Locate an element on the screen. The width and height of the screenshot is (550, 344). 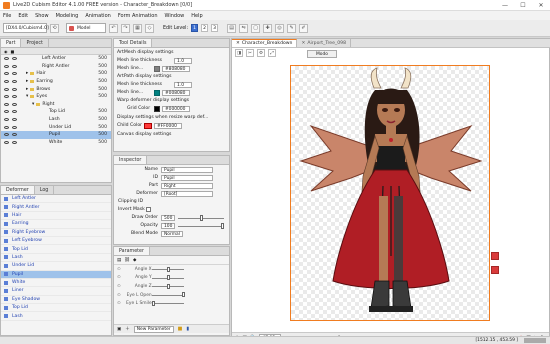
menu-file: File is located at coordinates (7, 16).